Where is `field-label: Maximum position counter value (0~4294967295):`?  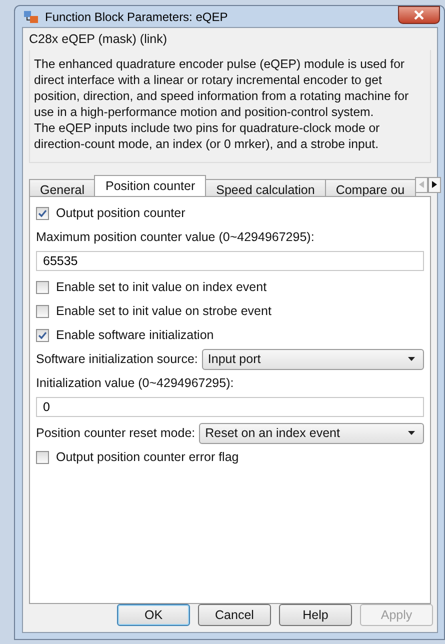 field-label: Maximum position counter value (0~4294967295): is located at coordinates (175, 237).